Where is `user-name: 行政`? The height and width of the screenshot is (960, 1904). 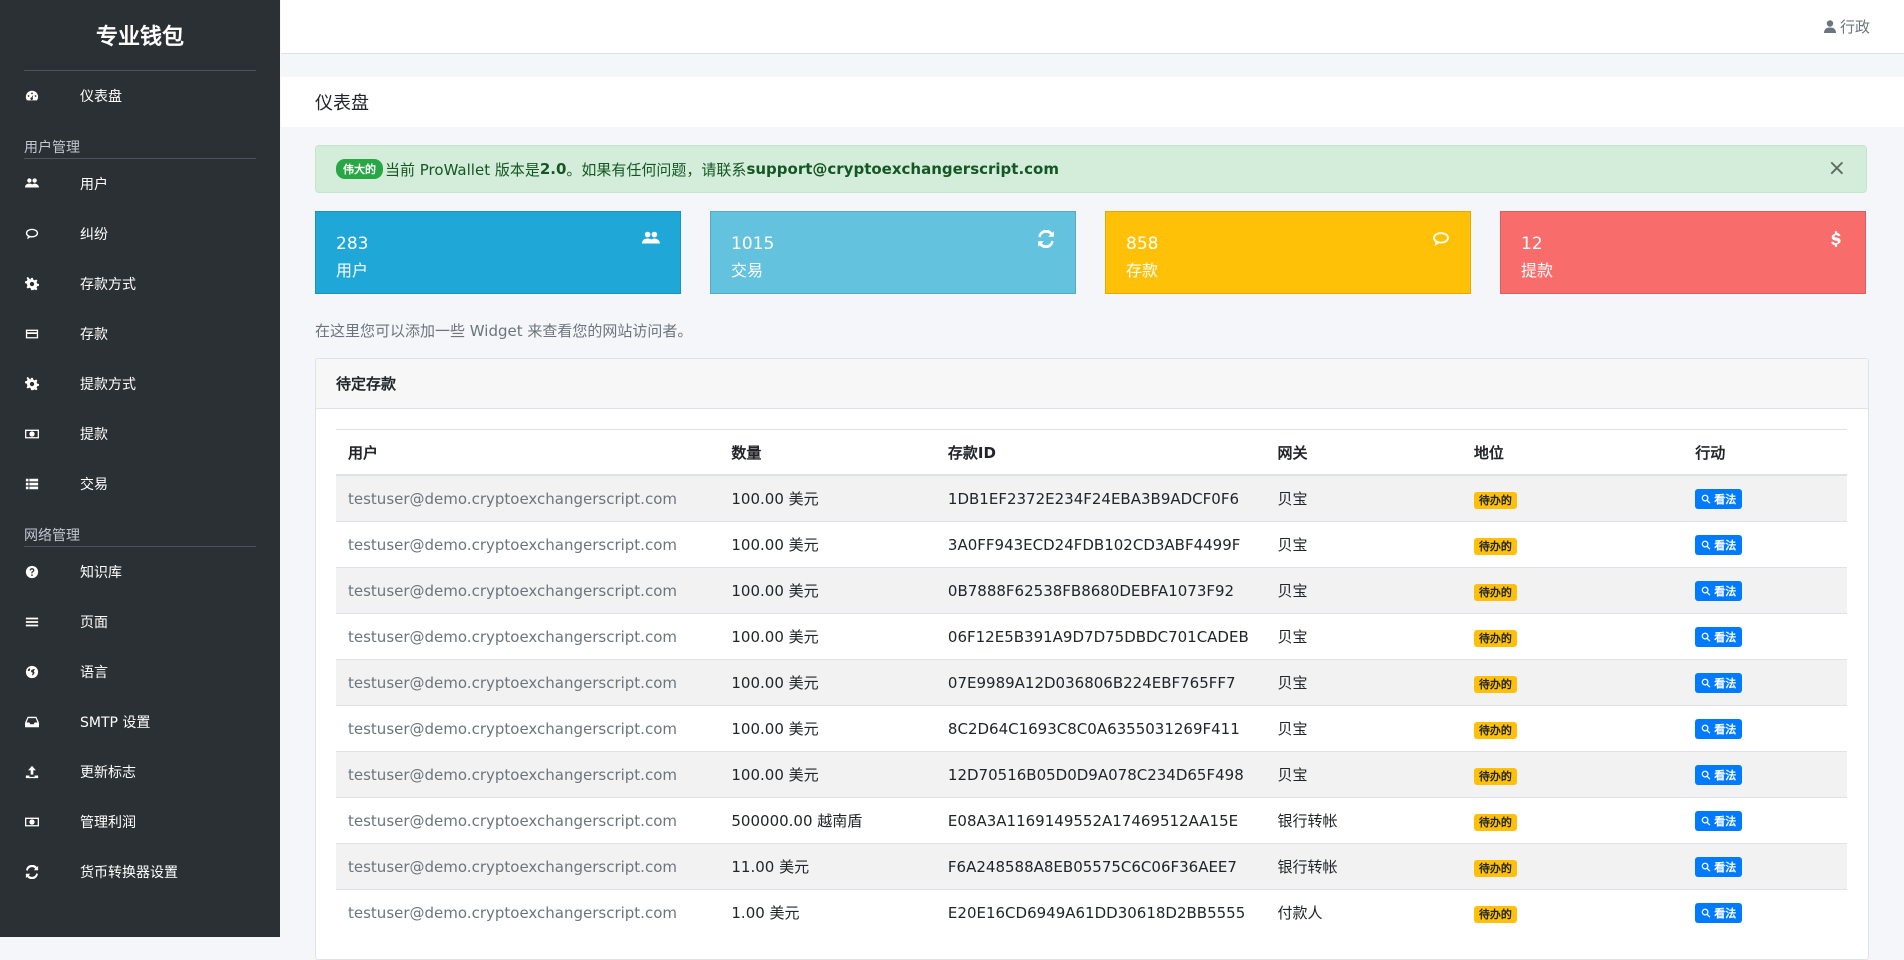
user-name: 行政 is located at coordinates (1854, 27).